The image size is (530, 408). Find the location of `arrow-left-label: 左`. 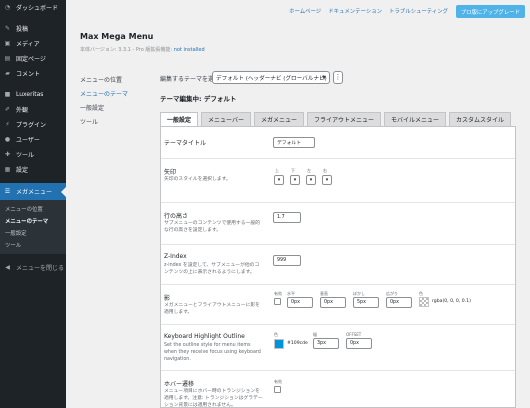

arrow-left-label: 左 is located at coordinates (309, 170).